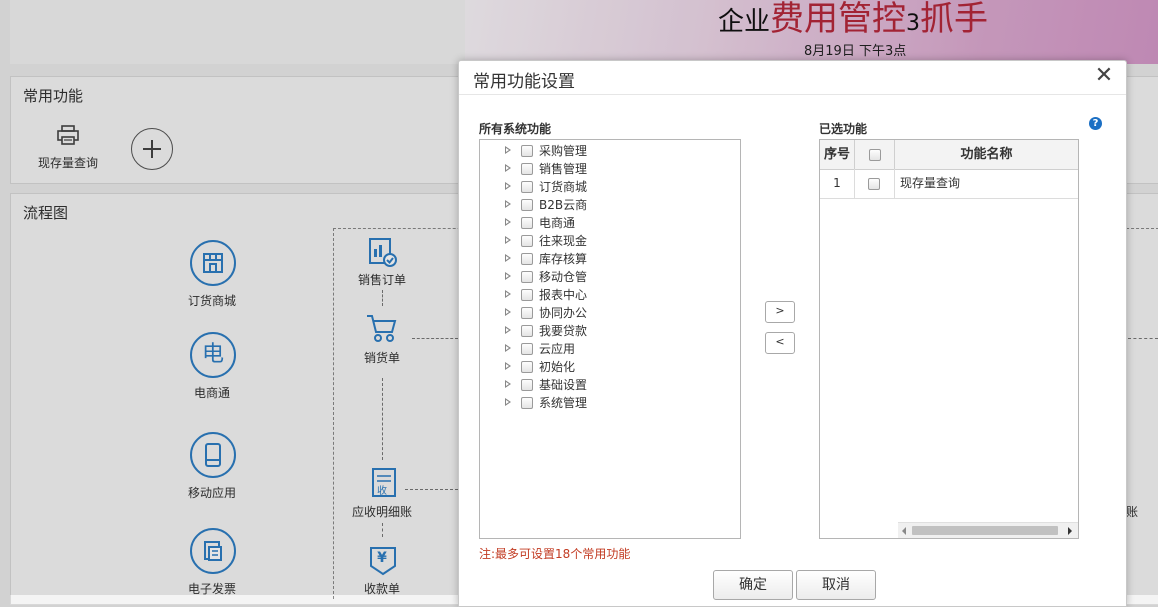 The height and width of the screenshot is (607, 1158). I want to click on tree-item: 移动仓管, so click(609, 277).